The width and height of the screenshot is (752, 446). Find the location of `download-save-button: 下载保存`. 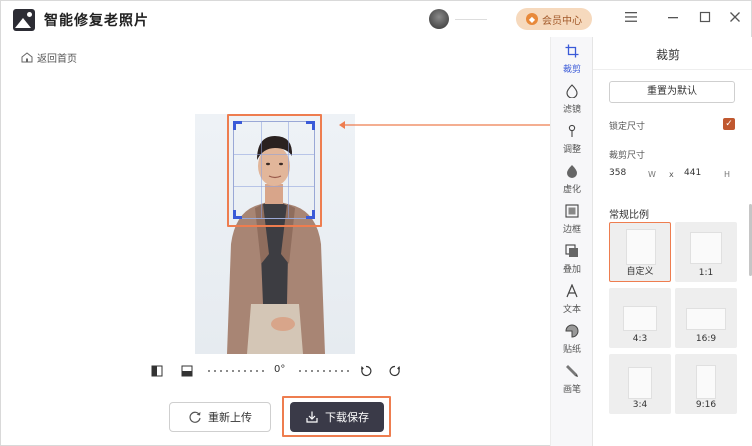

download-save-button: 下载保存 is located at coordinates (337, 417).